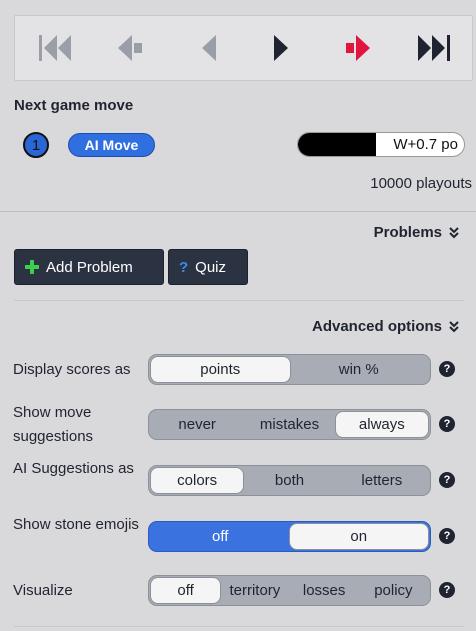  I want to click on visualize-toggle: off territory losses policy, so click(289, 590).